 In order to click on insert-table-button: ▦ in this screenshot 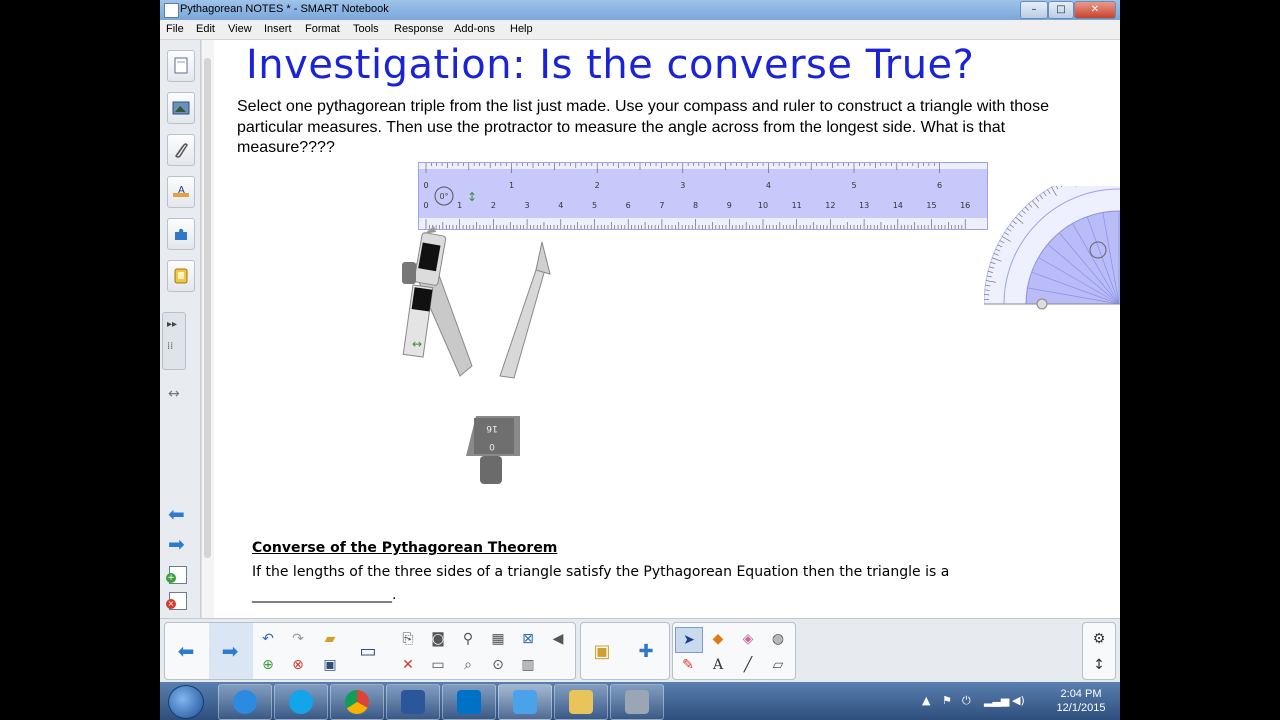, I will do `click(498, 639)`.